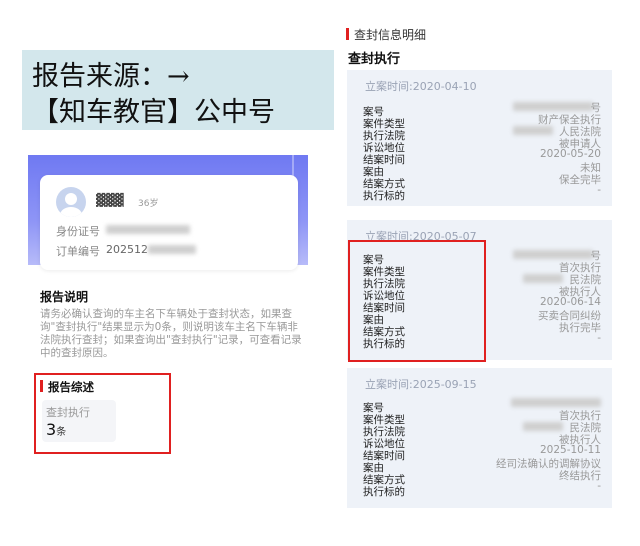  I want to click on detail-subtitle: 查封执行, so click(374, 59).